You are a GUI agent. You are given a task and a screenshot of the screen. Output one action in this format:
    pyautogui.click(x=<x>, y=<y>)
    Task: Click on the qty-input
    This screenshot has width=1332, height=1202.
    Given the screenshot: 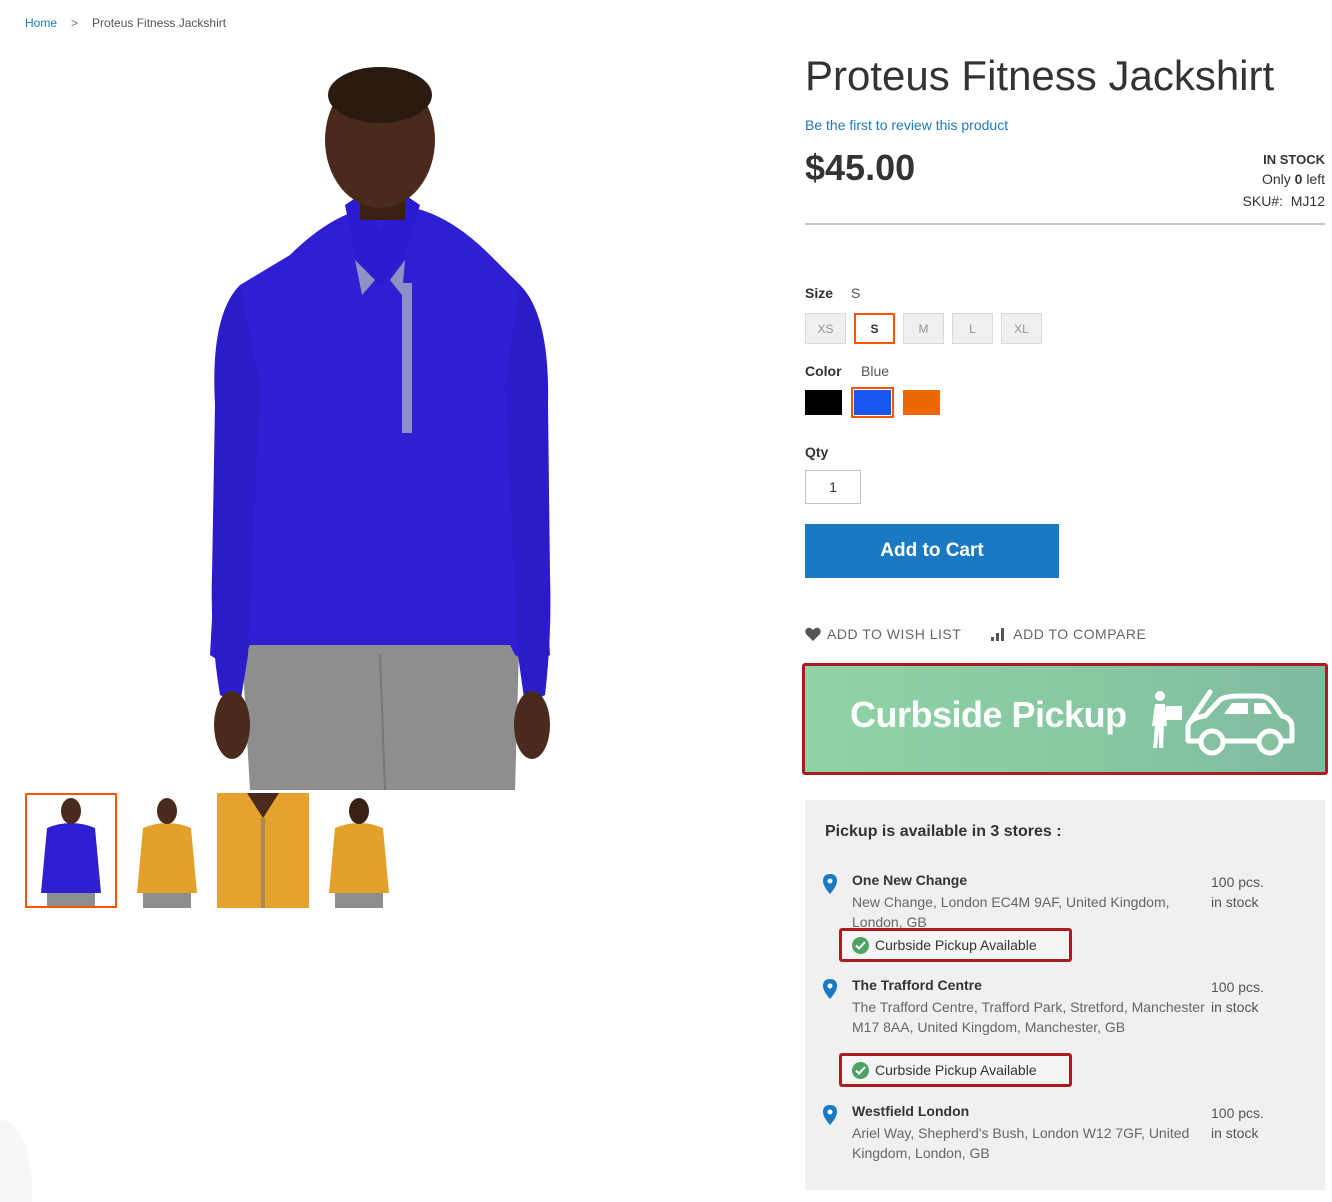 What is the action you would take?
    pyautogui.click(x=833, y=487)
    